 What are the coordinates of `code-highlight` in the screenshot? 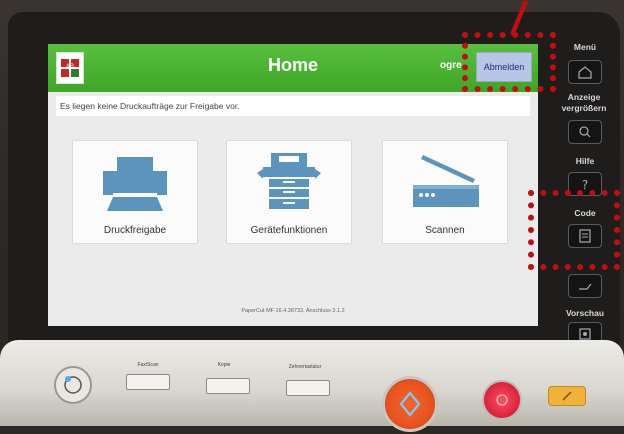 It's located at (574, 230).